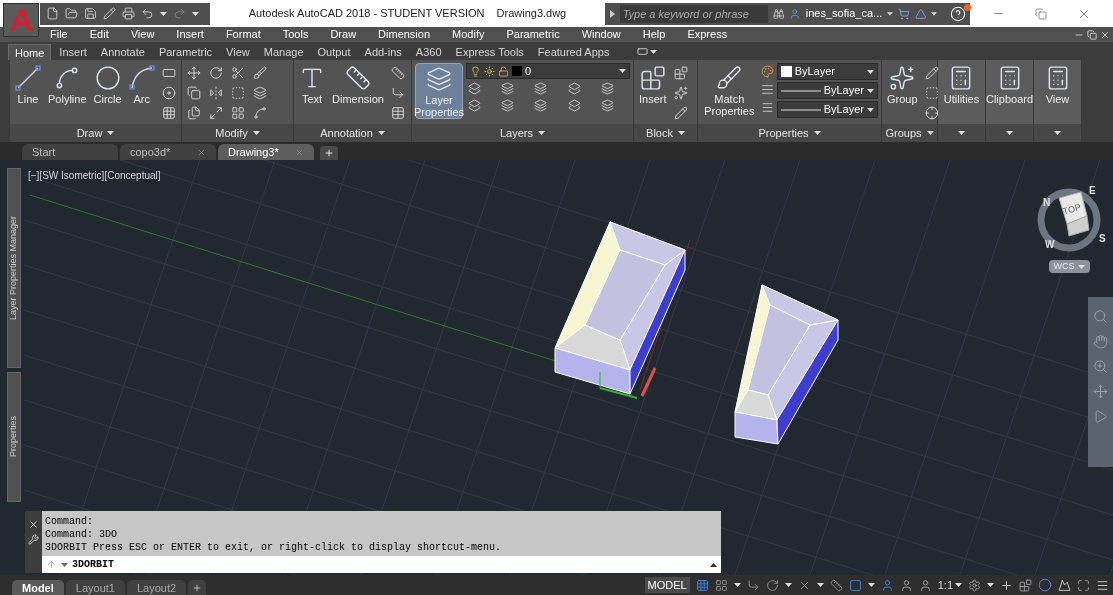  Describe the element at coordinates (1100, 341) in the screenshot. I see `hand-icon` at that location.